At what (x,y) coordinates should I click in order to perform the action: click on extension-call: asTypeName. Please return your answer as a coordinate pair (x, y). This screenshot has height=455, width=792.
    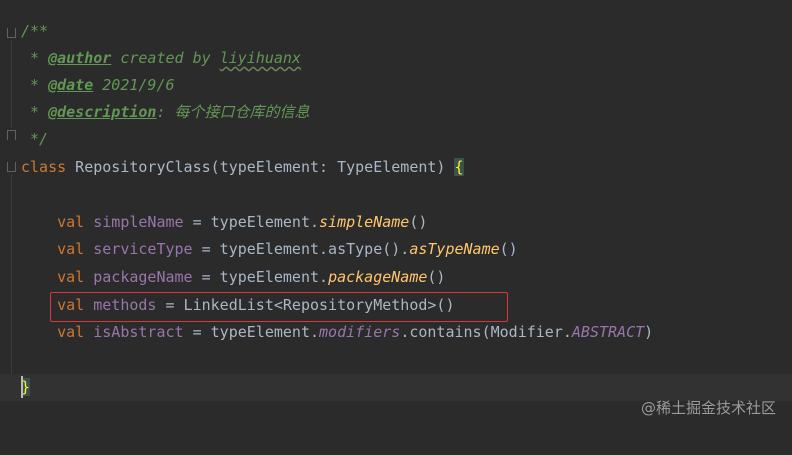
    Looking at the image, I should click on (454, 249).